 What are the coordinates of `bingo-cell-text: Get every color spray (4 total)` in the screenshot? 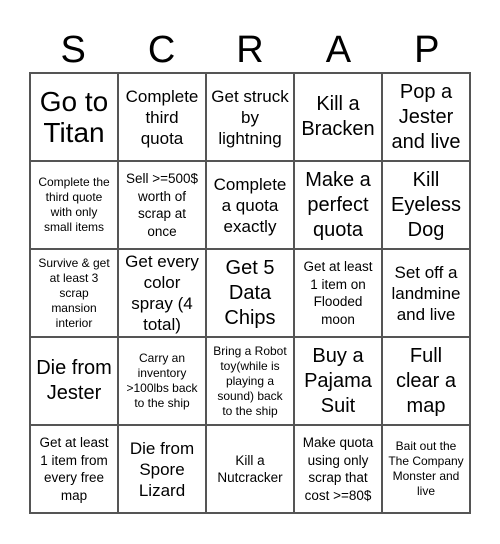 It's located at (162, 293).